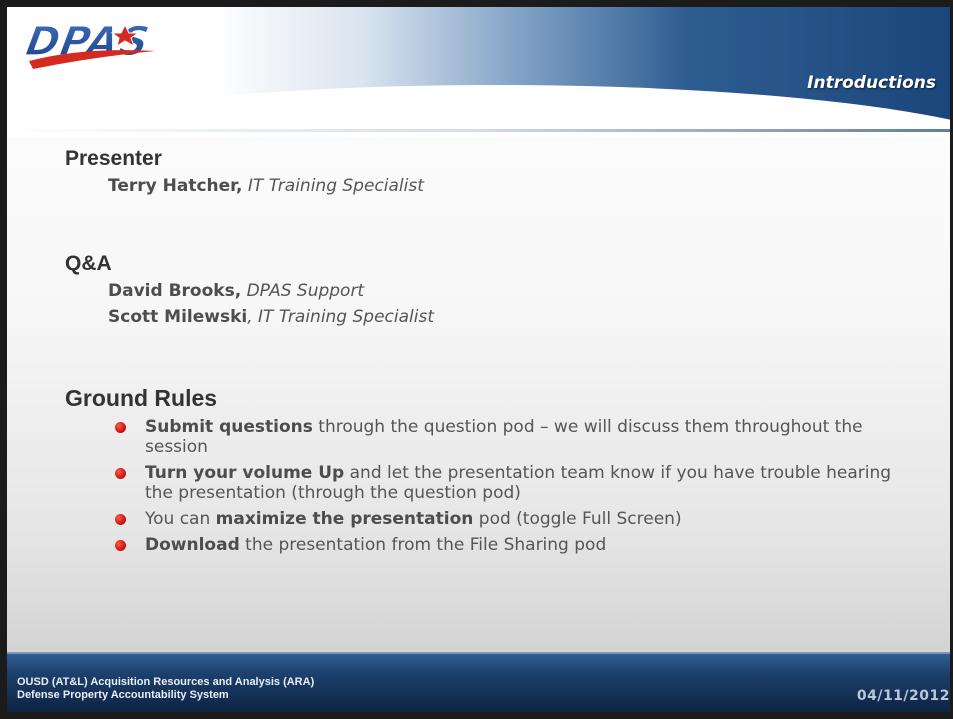  I want to click on rule-text: pod (toggle Full Screen), so click(577, 519).